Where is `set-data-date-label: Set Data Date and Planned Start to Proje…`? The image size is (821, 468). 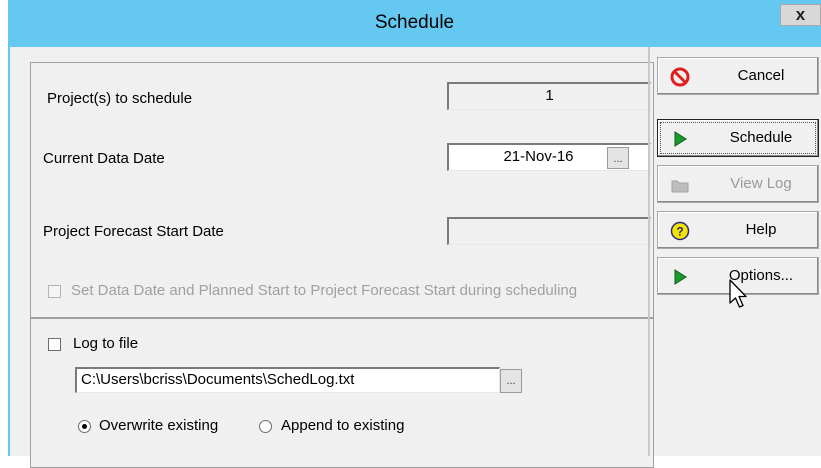
set-data-date-label: Set Data Date and Planned Start to Proje… is located at coordinates (324, 290).